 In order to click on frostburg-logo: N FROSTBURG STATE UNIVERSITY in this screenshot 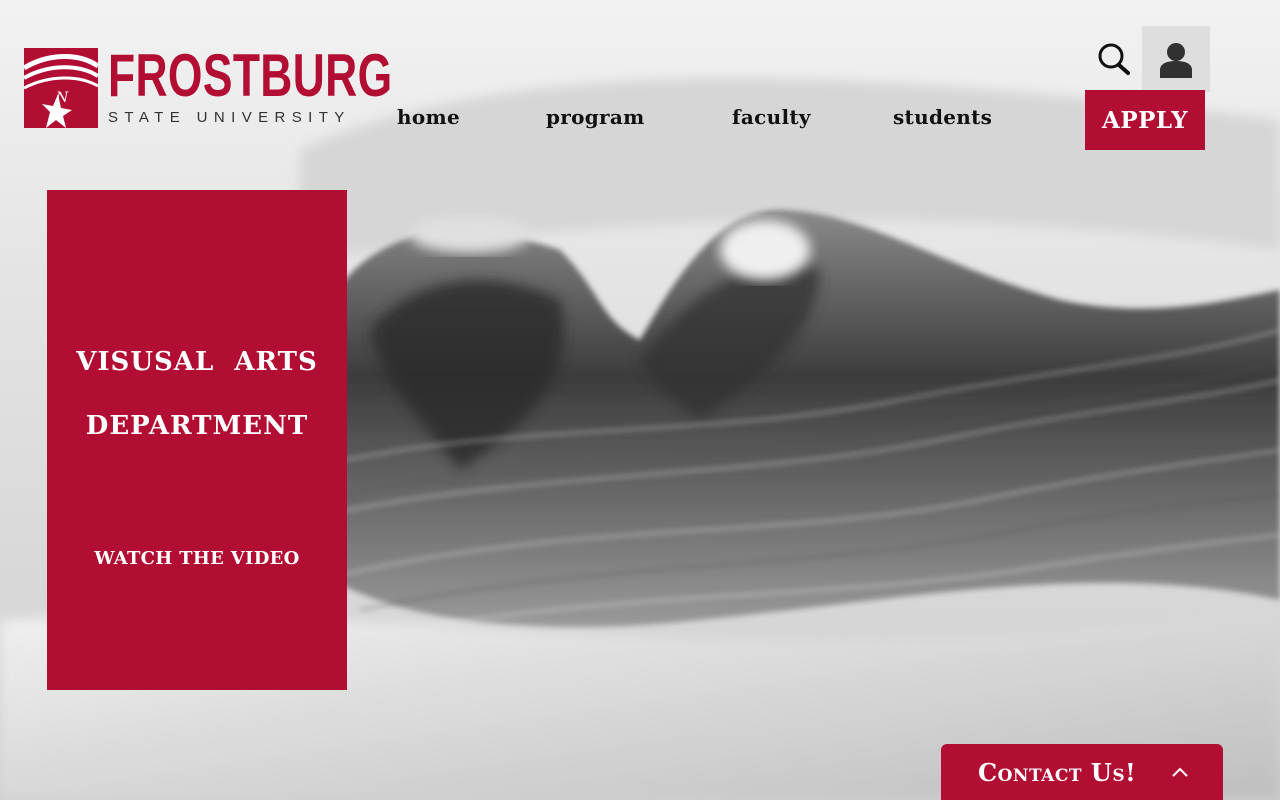, I will do `click(208, 88)`.